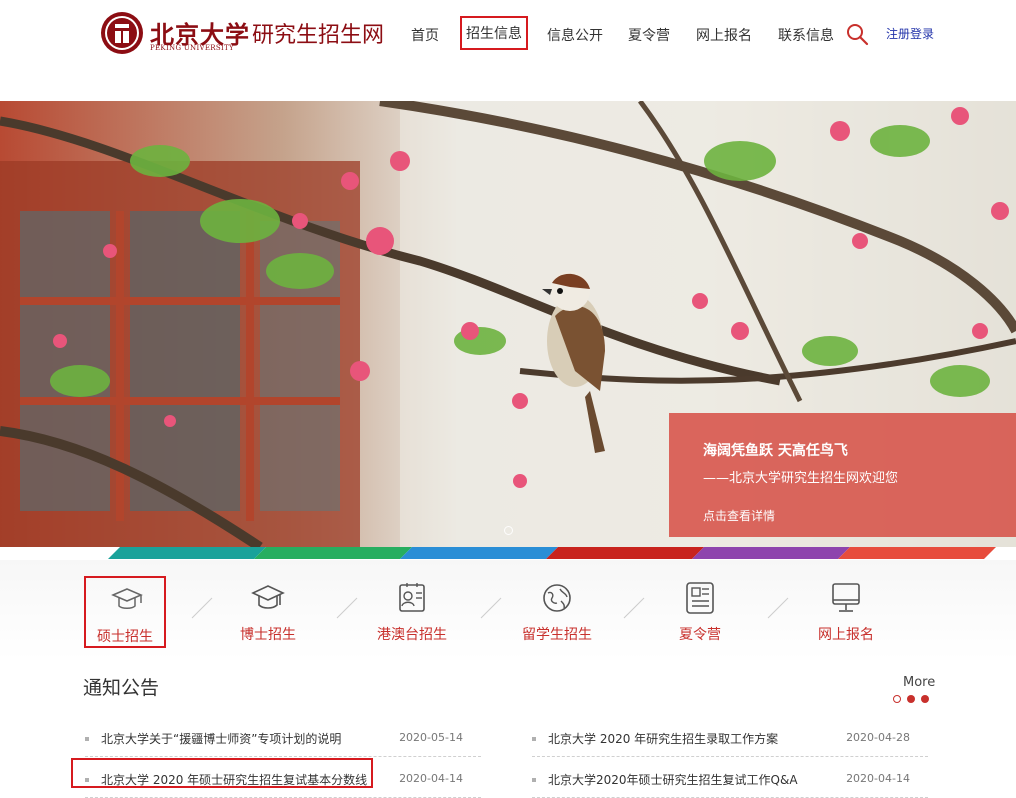 This screenshot has width=1016, height=798. What do you see at coordinates (268, 635) in the screenshot?
I see `quick-link-label: 博士招生` at bounding box center [268, 635].